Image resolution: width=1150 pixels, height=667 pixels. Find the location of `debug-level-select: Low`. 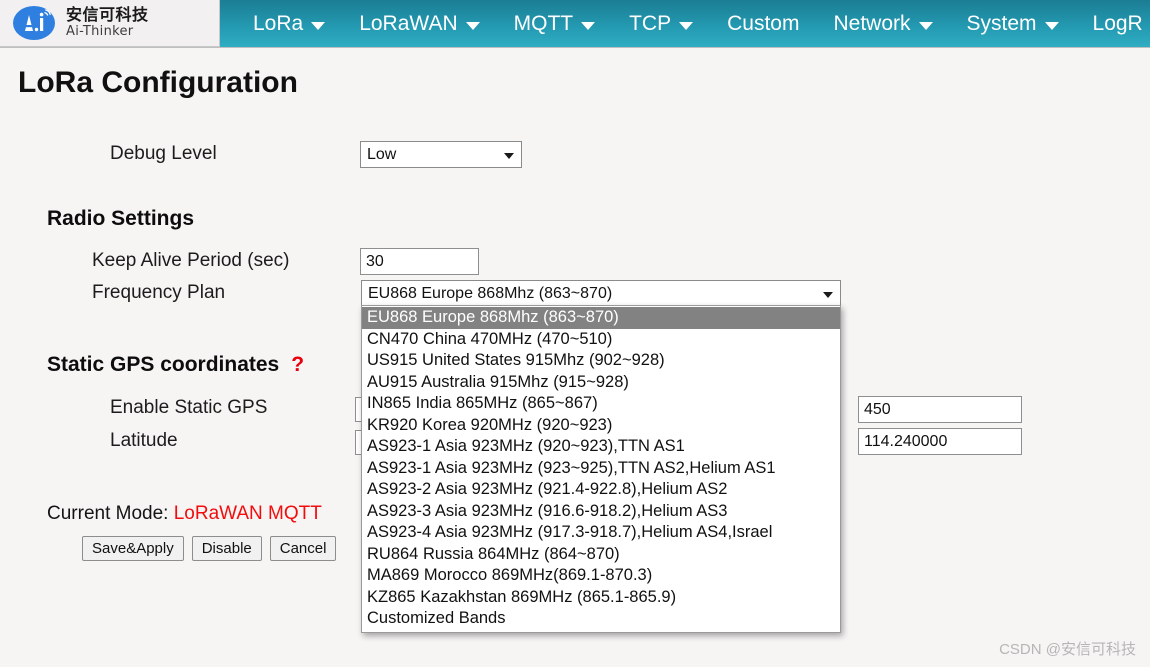

debug-level-select: Low is located at coordinates (441, 154).